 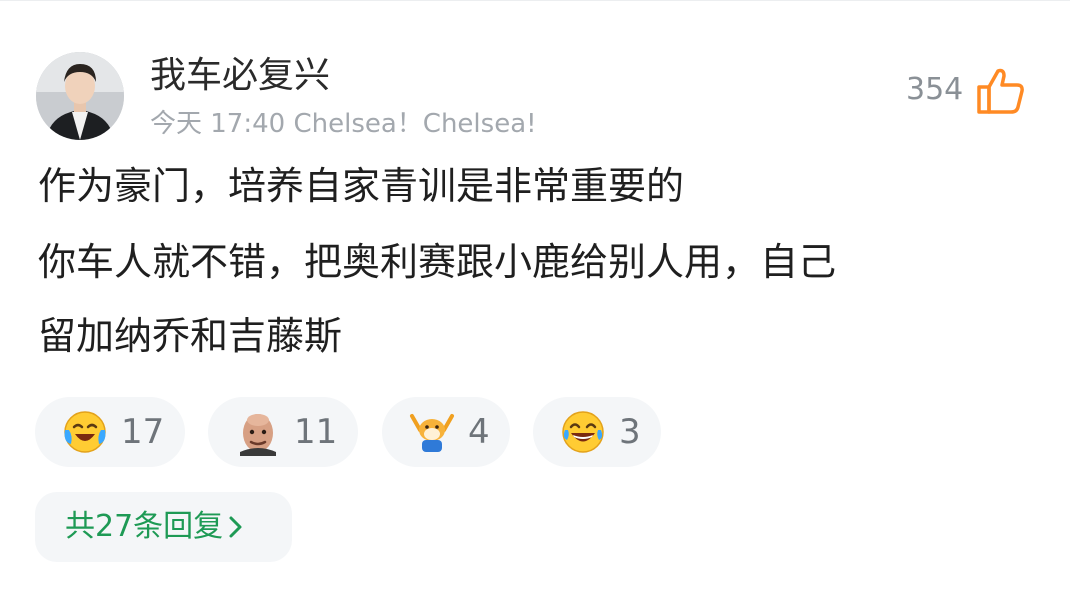 What do you see at coordinates (583, 432) in the screenshot?
I see `tears-of-joy-emoji-icon` at bounding box center [583, 432].